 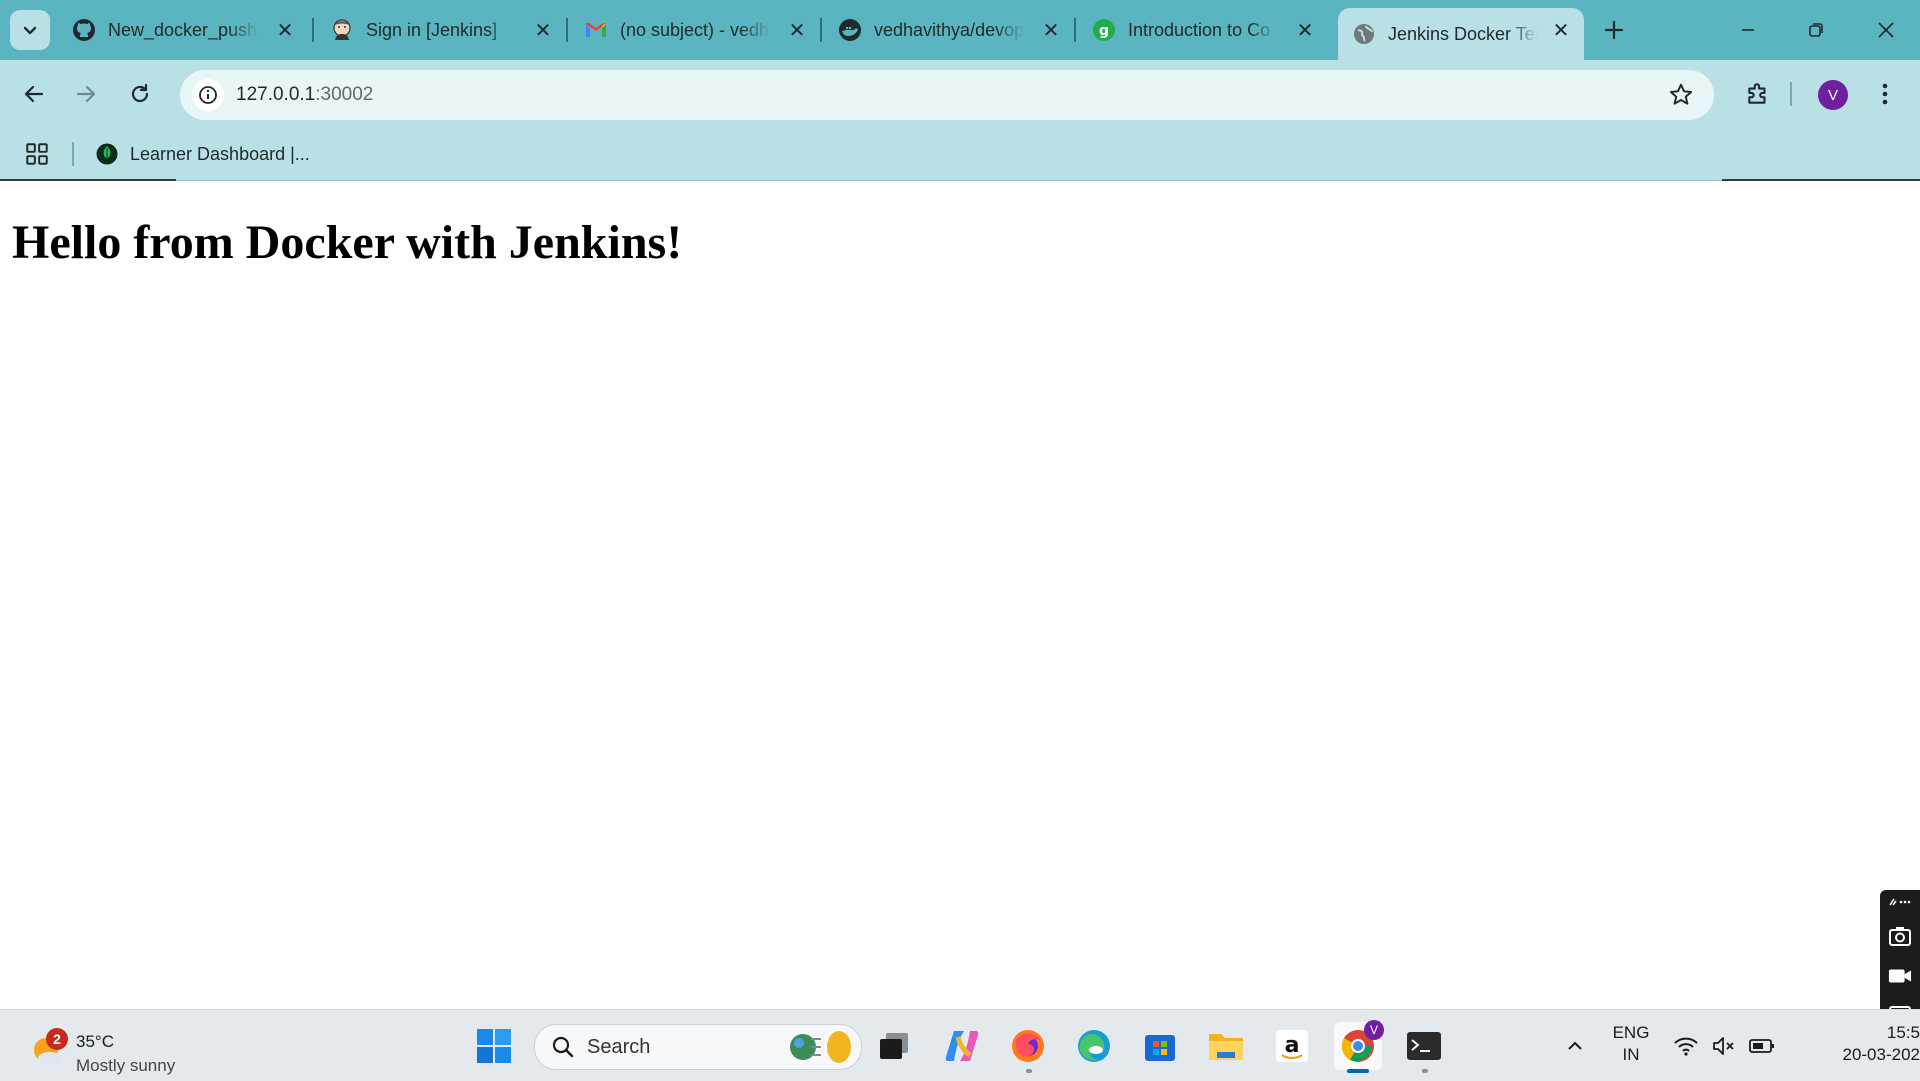 I want to click on amazon-button: a, so click(x=1292, y=1046).